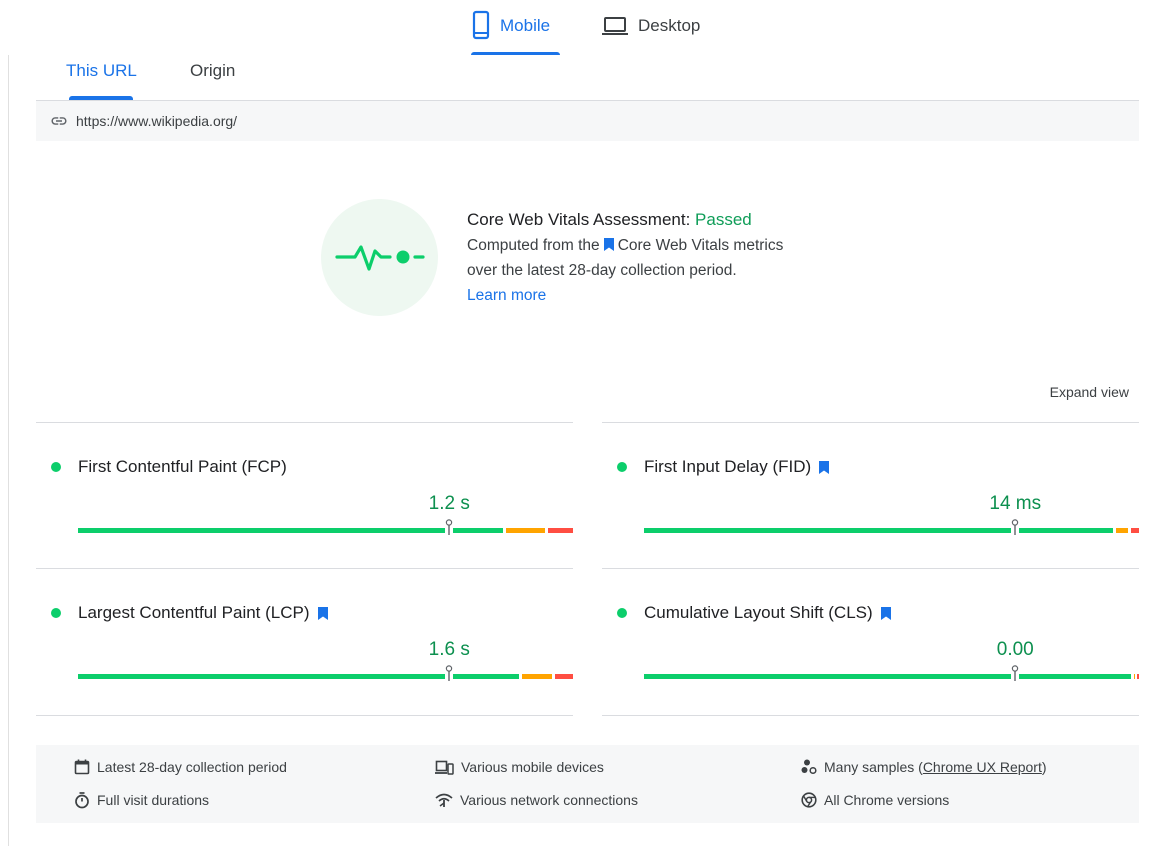  What do you see at coordinates (304, 495) in the screenshot?
I see `metric-card-fcp: First Contentful Paint (FCP) 1.2 s` at bounding box center [304, 495].